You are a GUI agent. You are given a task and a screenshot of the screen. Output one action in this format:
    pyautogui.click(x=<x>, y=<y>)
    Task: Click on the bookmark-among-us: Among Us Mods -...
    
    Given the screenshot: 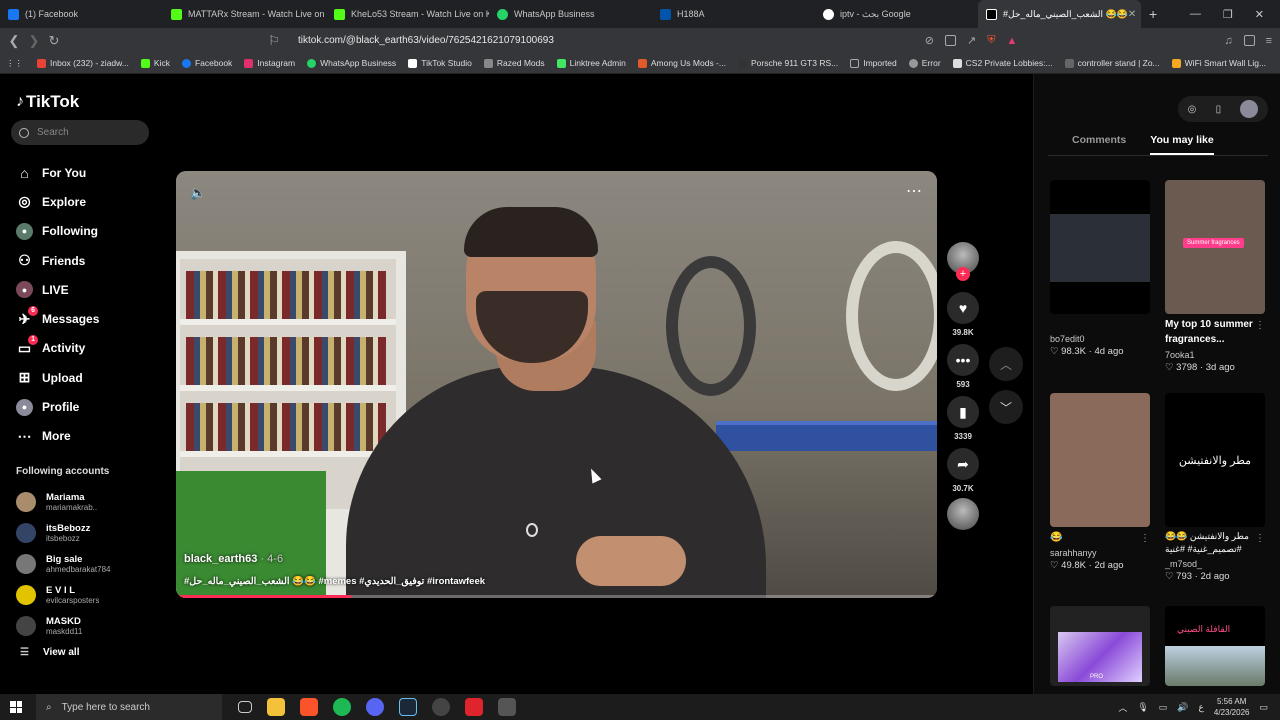 What is the action you would take?
    pyautogui.click(x=681, y=63)
    